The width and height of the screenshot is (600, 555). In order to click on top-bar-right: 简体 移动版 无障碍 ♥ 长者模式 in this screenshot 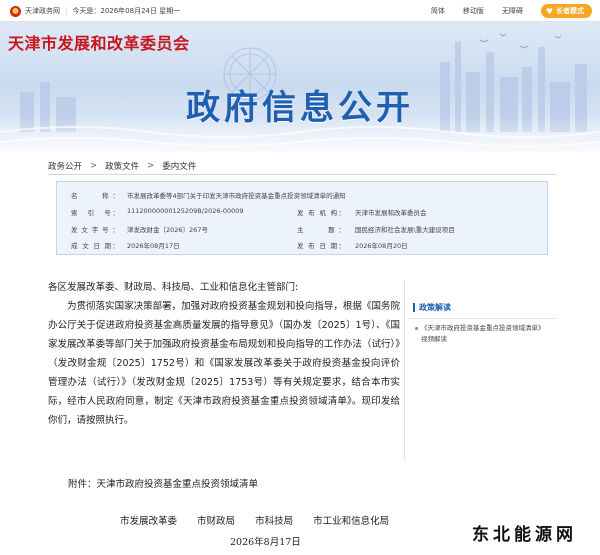, I will do `click(502, 11)`.